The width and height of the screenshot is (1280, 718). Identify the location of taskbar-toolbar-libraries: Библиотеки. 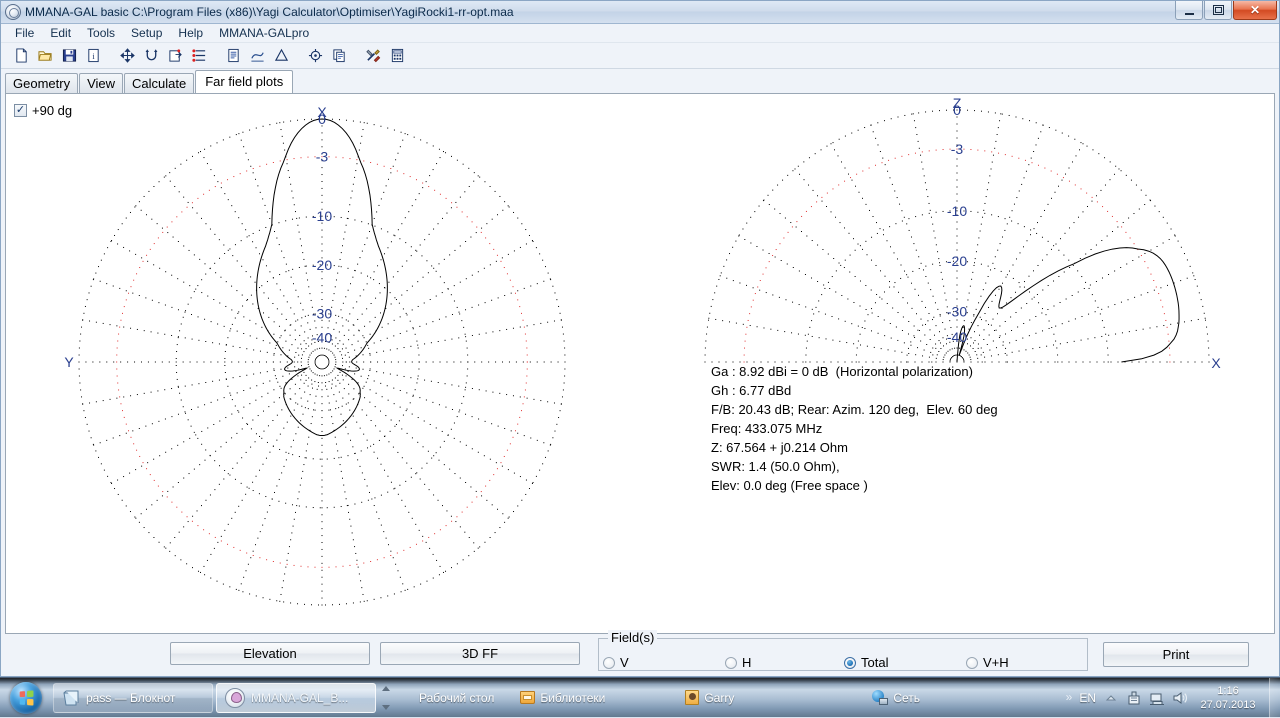
(562, 698).